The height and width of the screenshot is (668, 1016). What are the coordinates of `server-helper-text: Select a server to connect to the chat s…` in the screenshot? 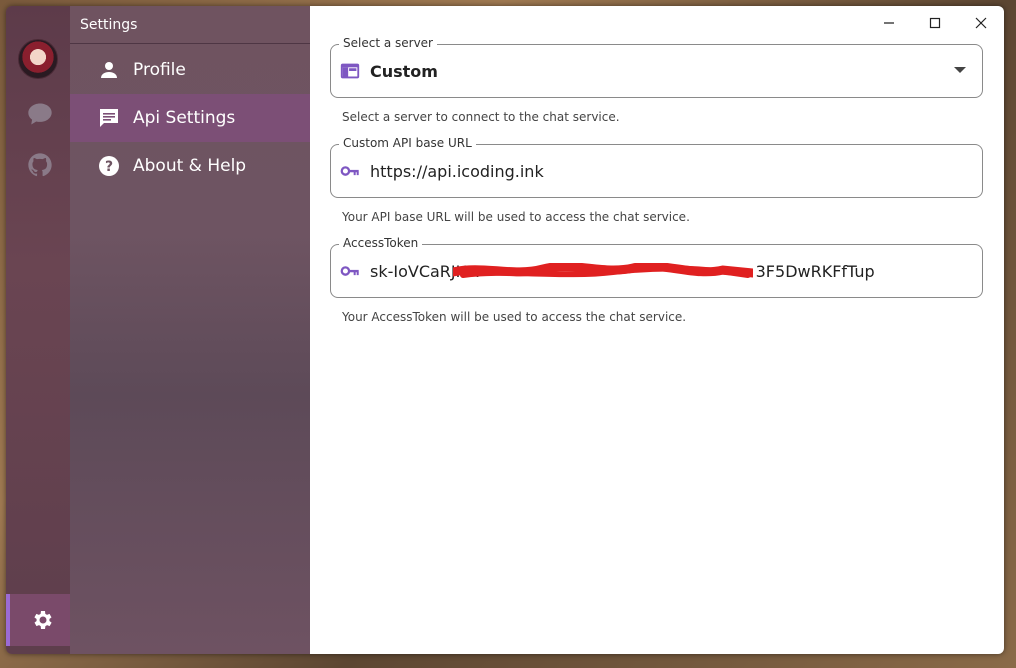 It's located at (481, 117).